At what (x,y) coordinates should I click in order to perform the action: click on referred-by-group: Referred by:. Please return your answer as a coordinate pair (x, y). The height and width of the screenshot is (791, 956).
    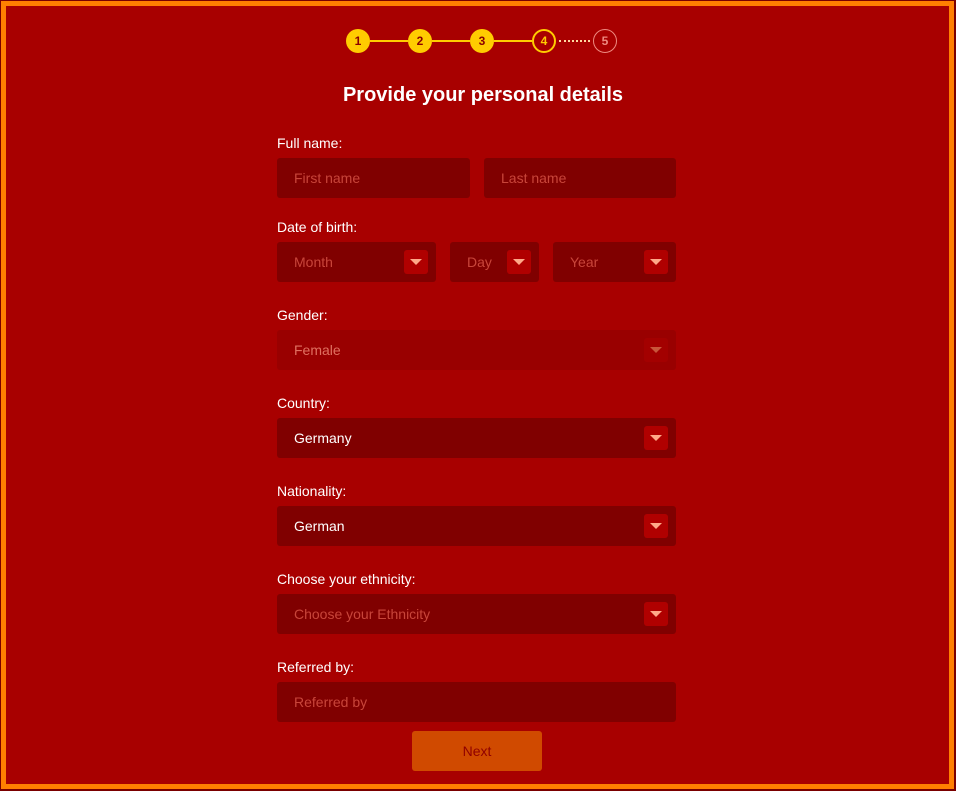
    Looking at the image, I should click on (476, 690).